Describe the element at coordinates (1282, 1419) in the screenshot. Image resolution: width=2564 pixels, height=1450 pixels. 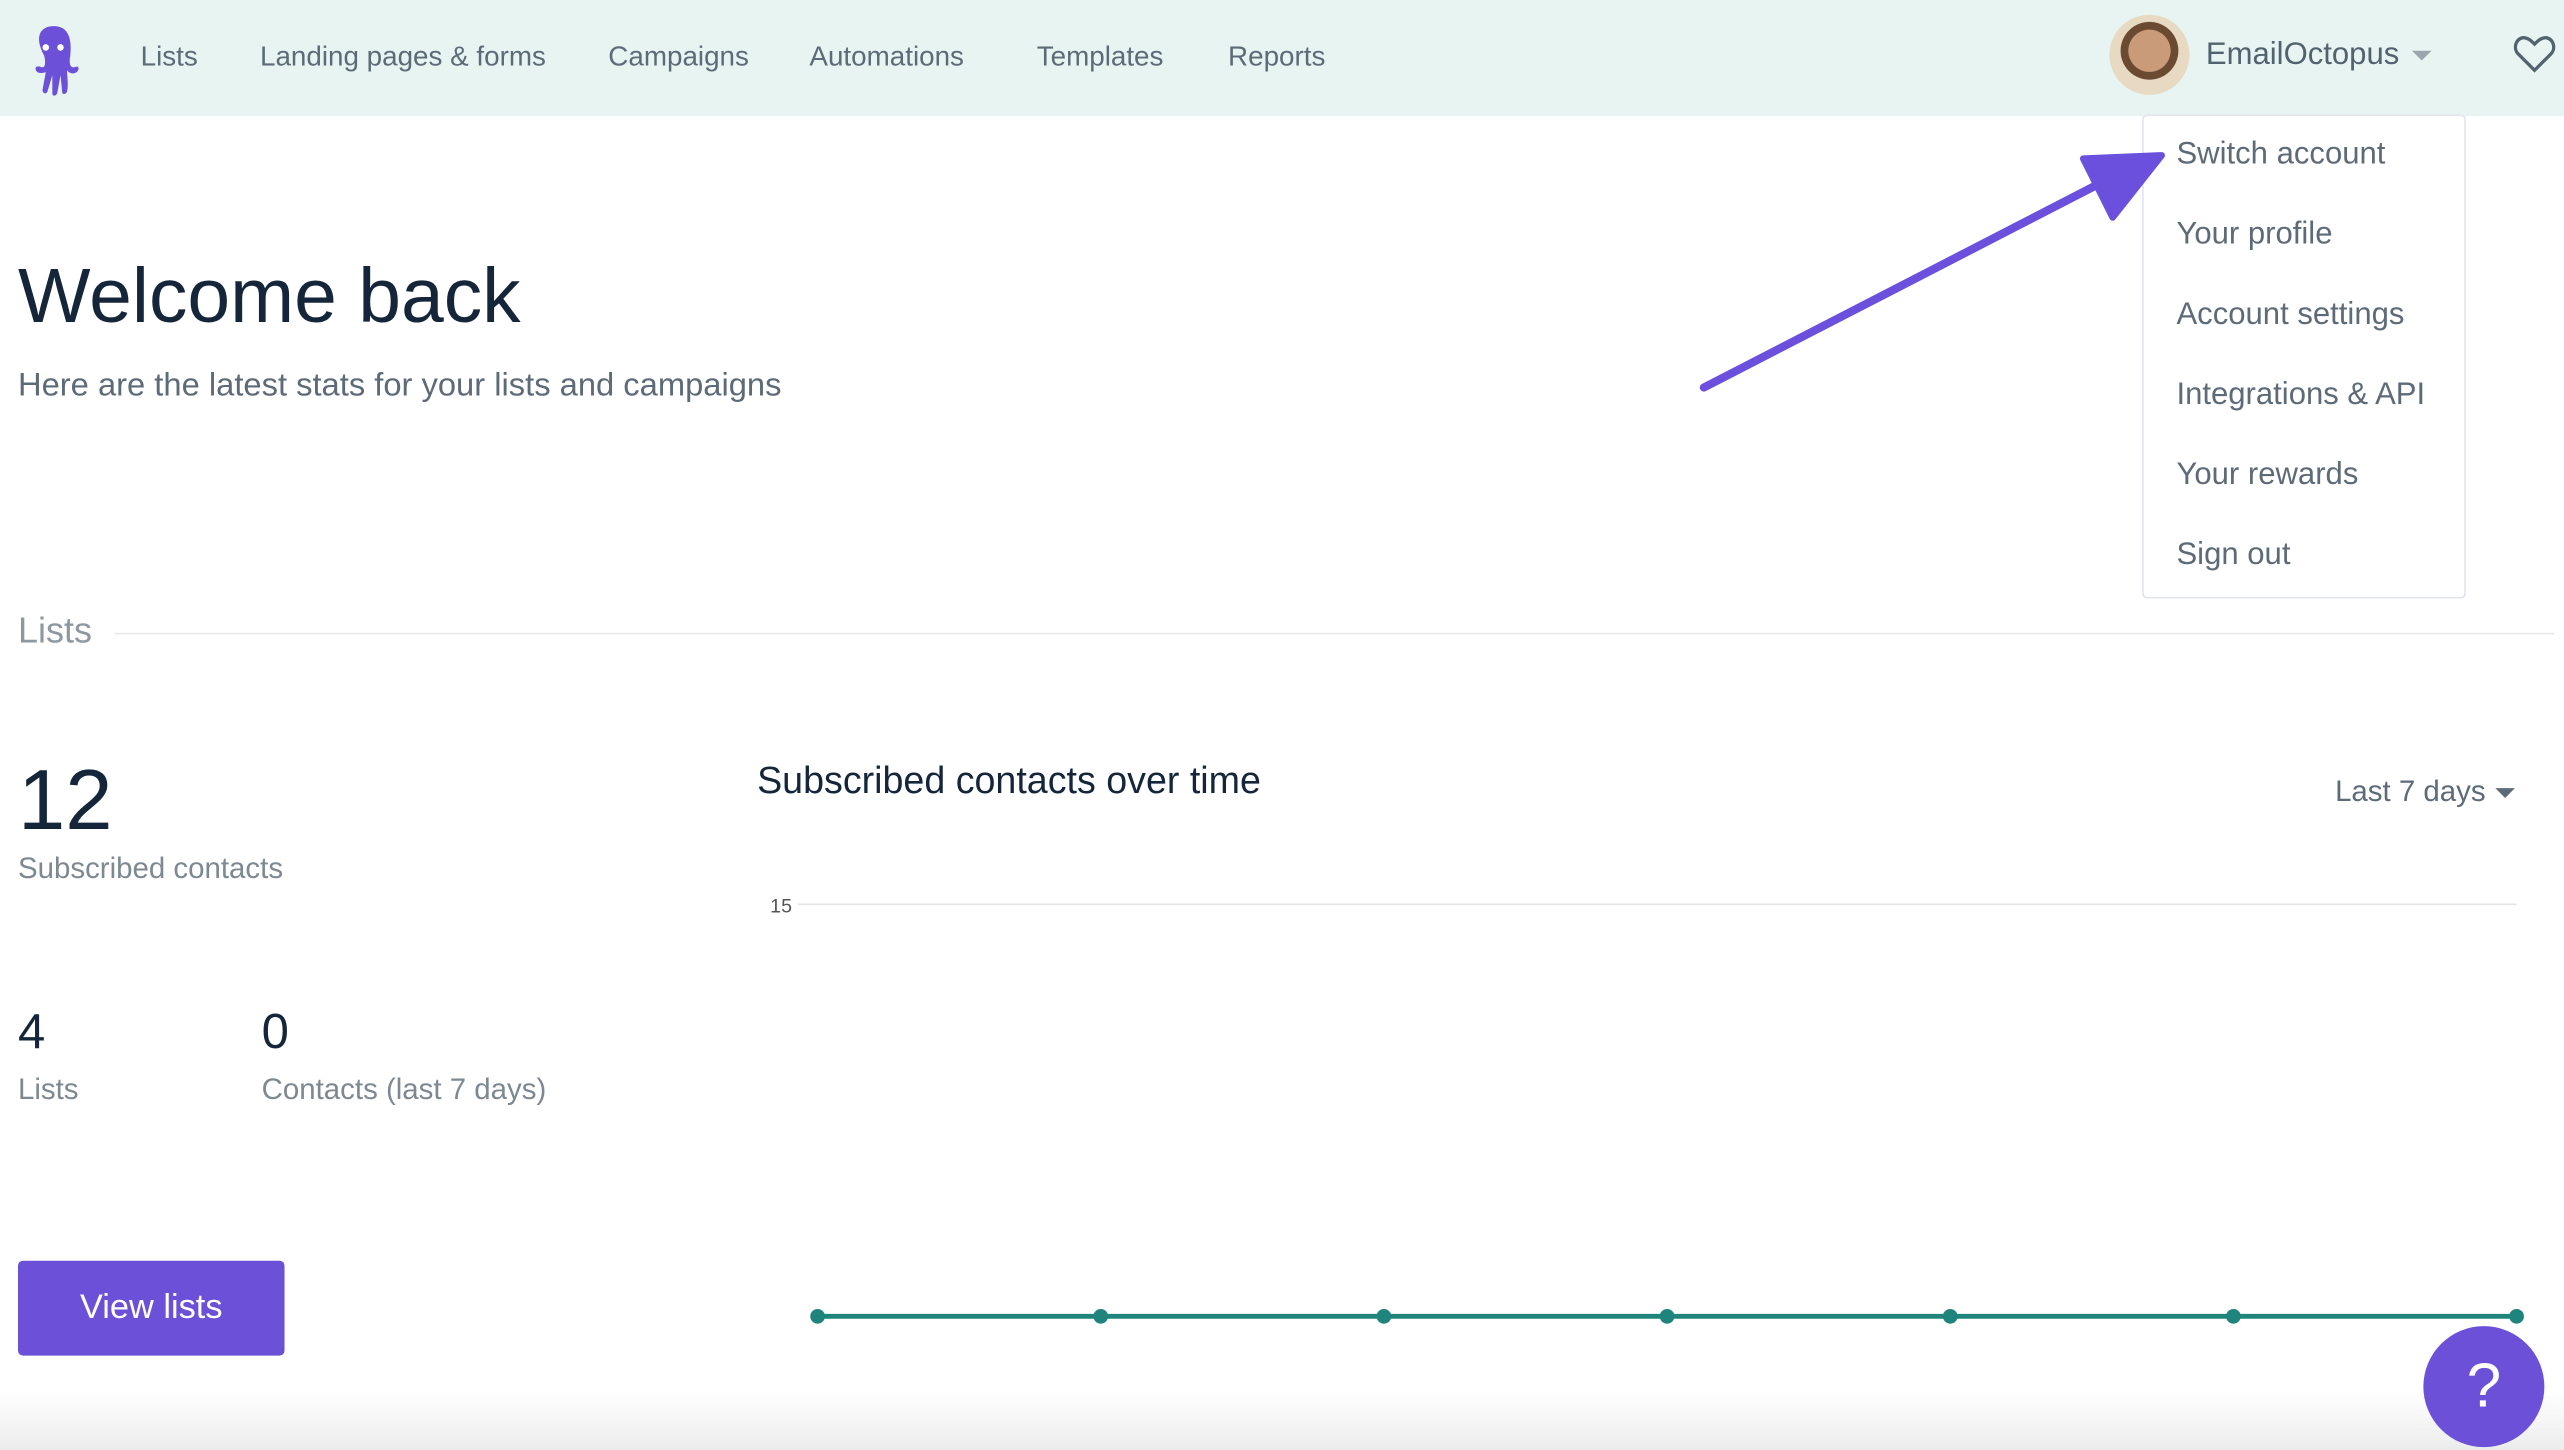
I see `bottom-fade` at that location.